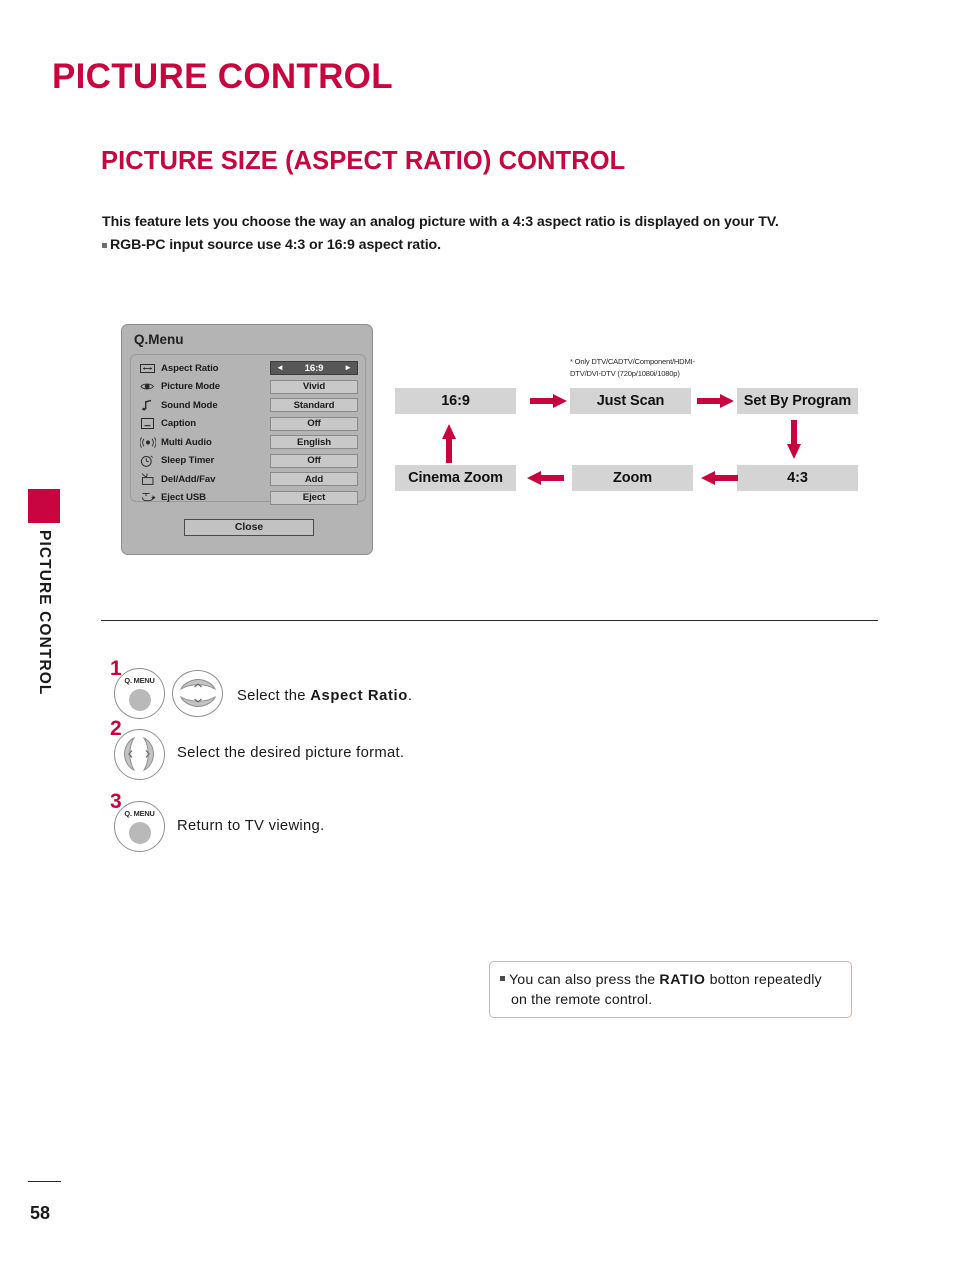  What do you see at coordinates (314, 479) in the screenshot?
I see `qmenu-value-del-add-fav: Add` at bounding box center [314, 479].